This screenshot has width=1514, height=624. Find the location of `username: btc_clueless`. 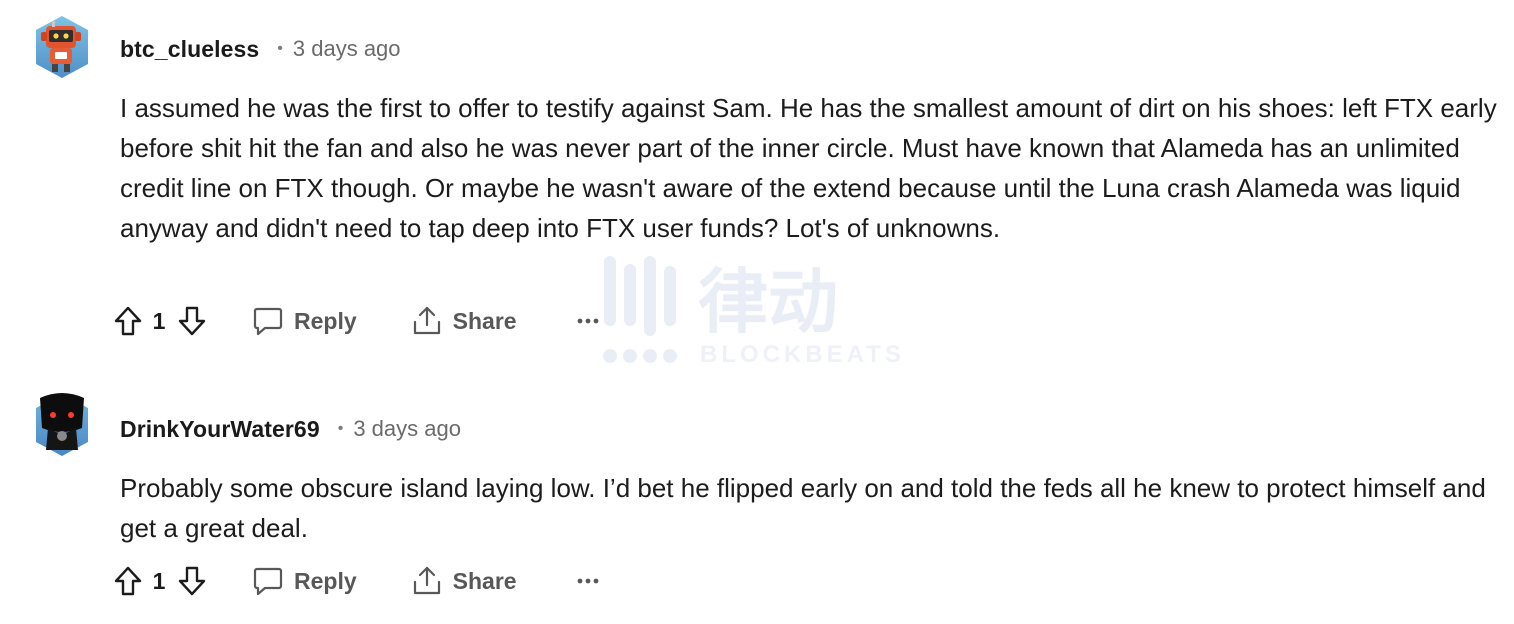

username: btc_clueless is located at coordinates (189, 49).